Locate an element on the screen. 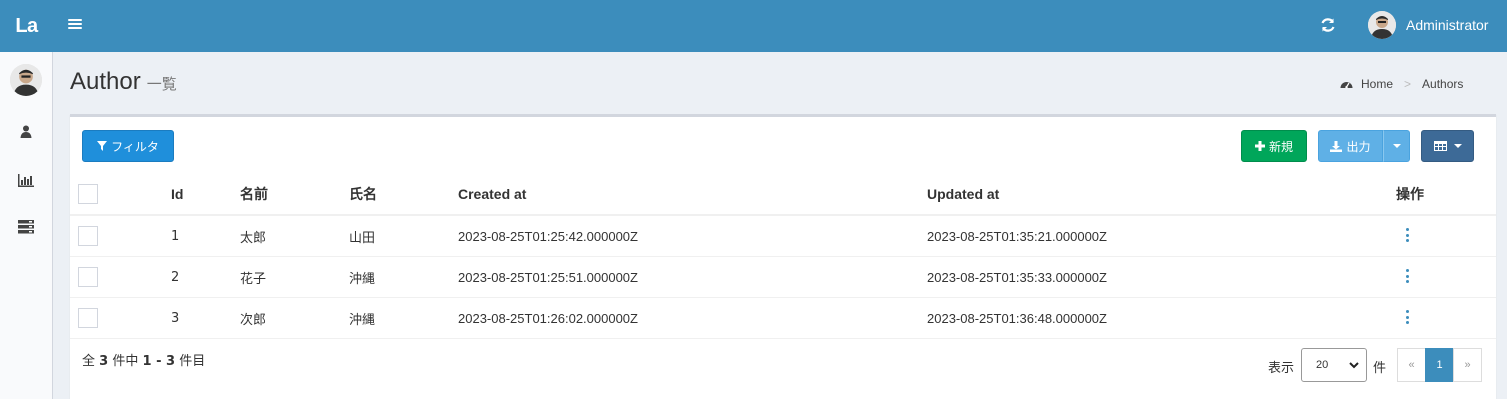 The image size is (1507, 399). columns-selector-button is located at coordinates (1447, 146).